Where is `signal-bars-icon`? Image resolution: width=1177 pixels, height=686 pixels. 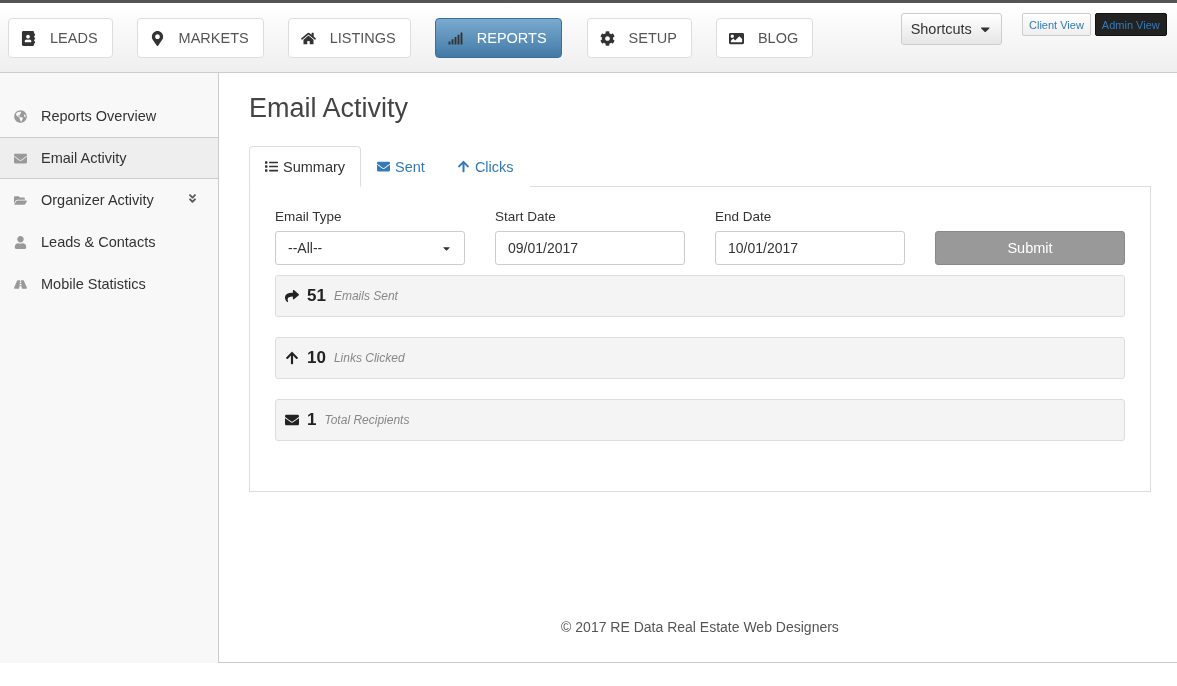
signal-bars-icon is located at coordinates (455, 38).